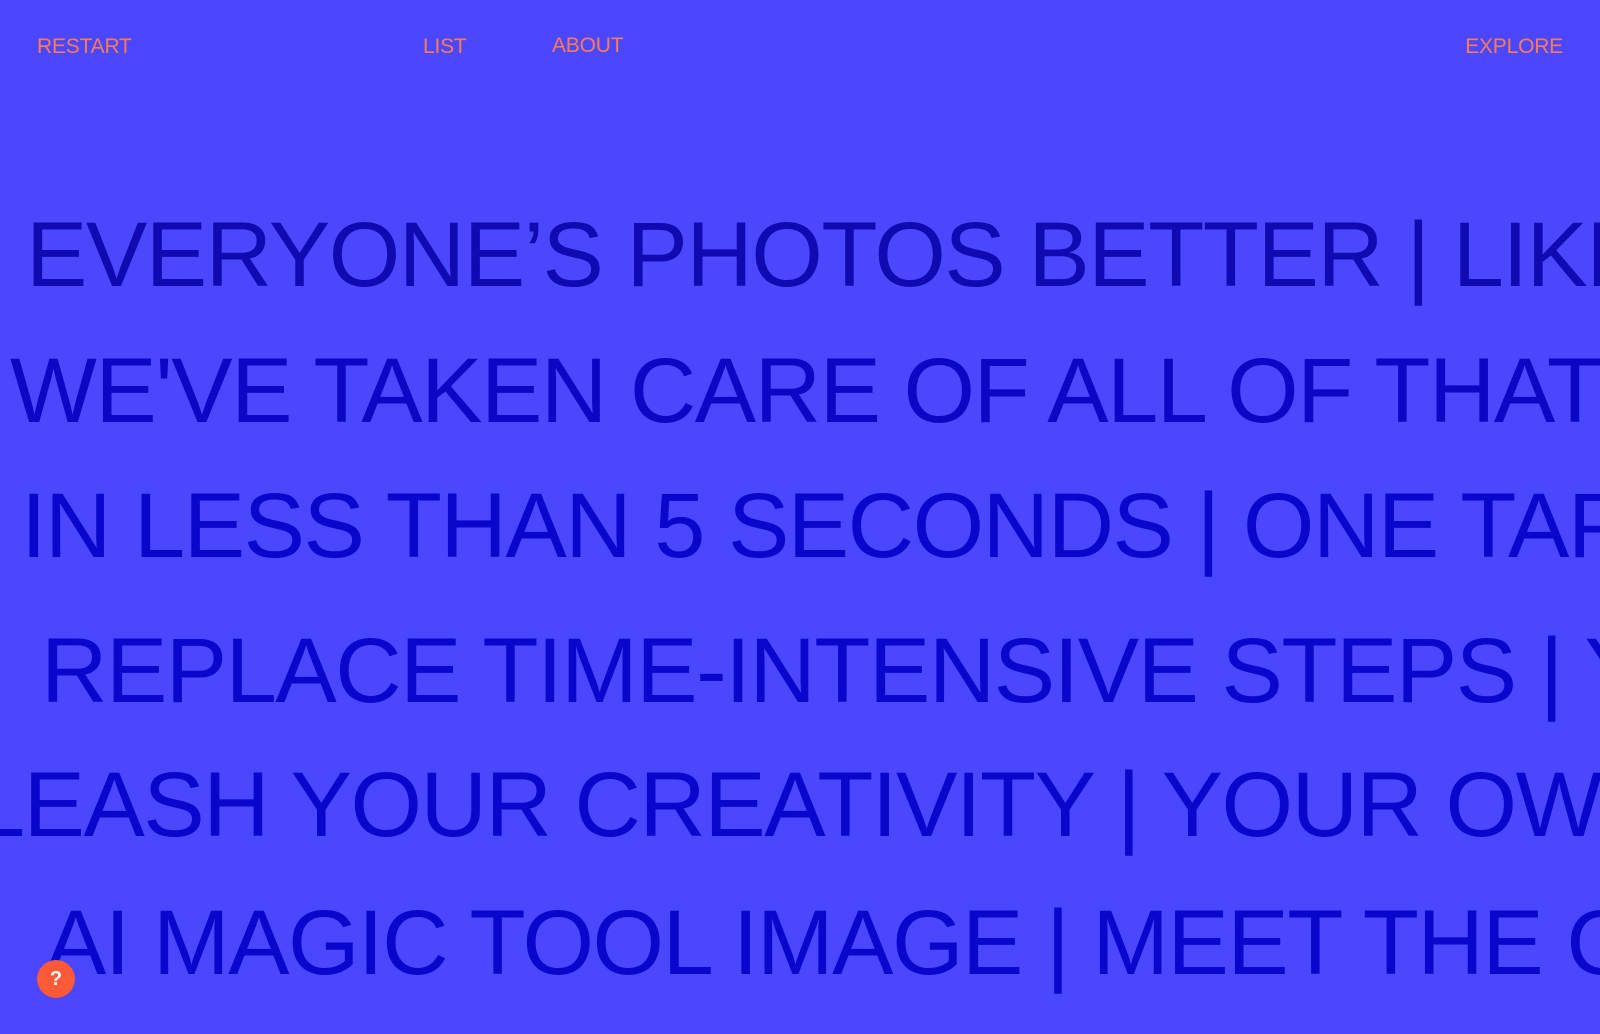  I want to click on question-icon: ?, so click(56, 978).